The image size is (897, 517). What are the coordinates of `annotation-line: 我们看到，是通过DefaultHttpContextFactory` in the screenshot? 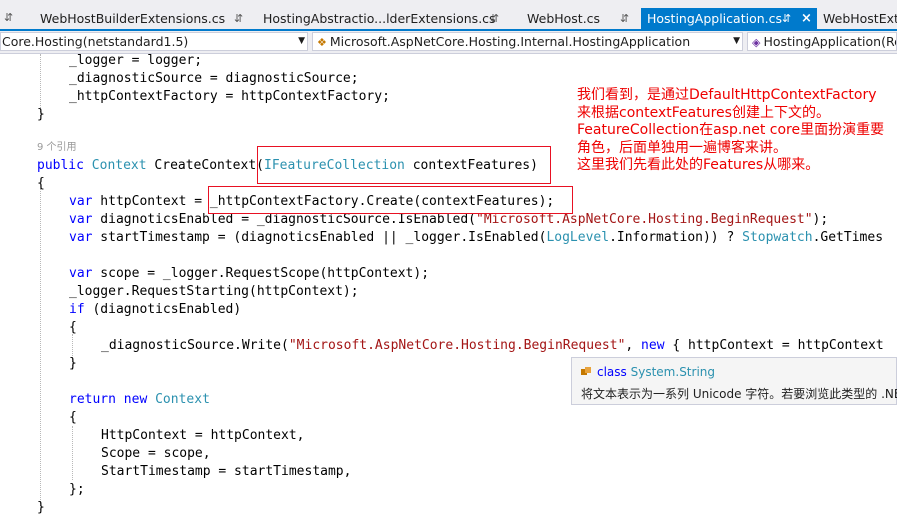 It's located at (727, 95).